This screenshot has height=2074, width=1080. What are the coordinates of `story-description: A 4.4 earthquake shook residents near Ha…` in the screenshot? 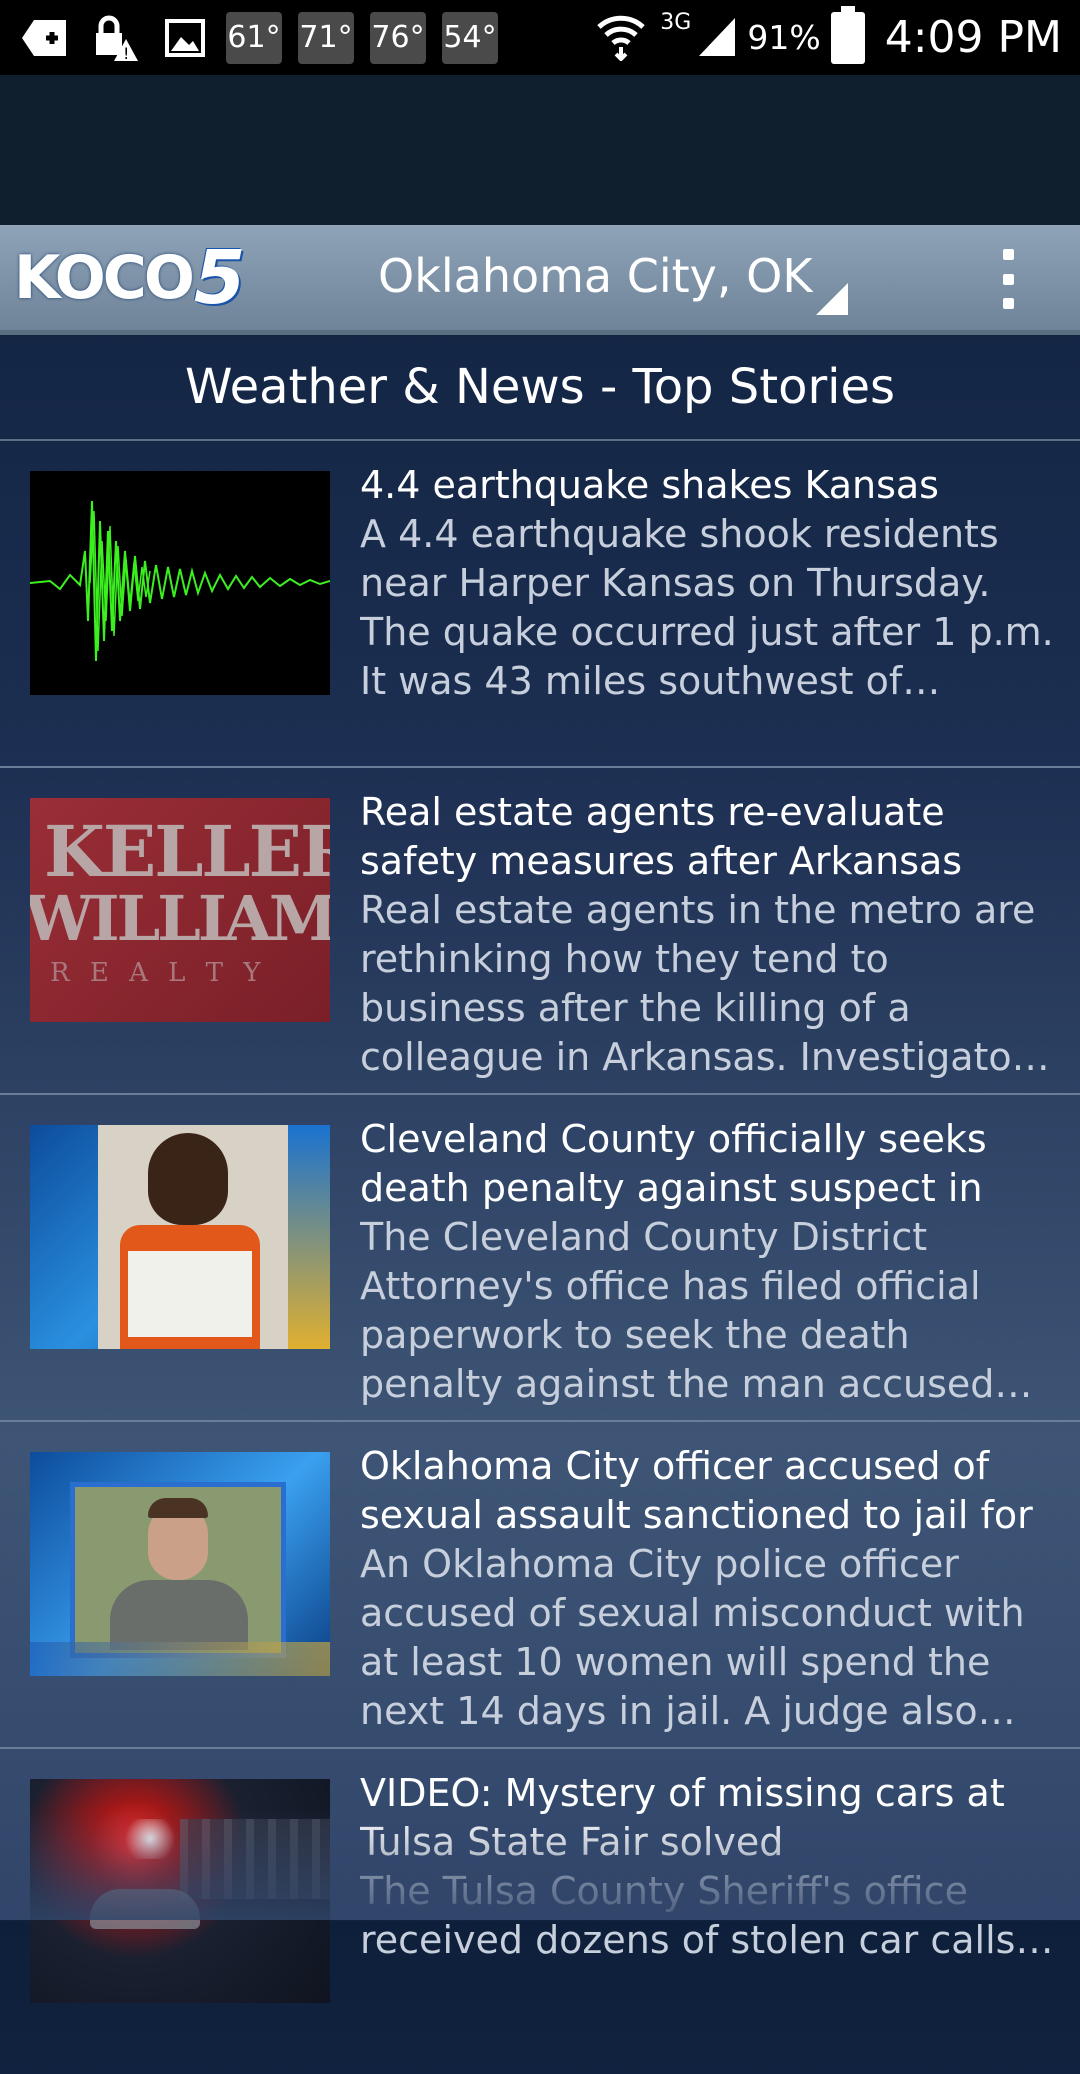 It's located at (707, 607).